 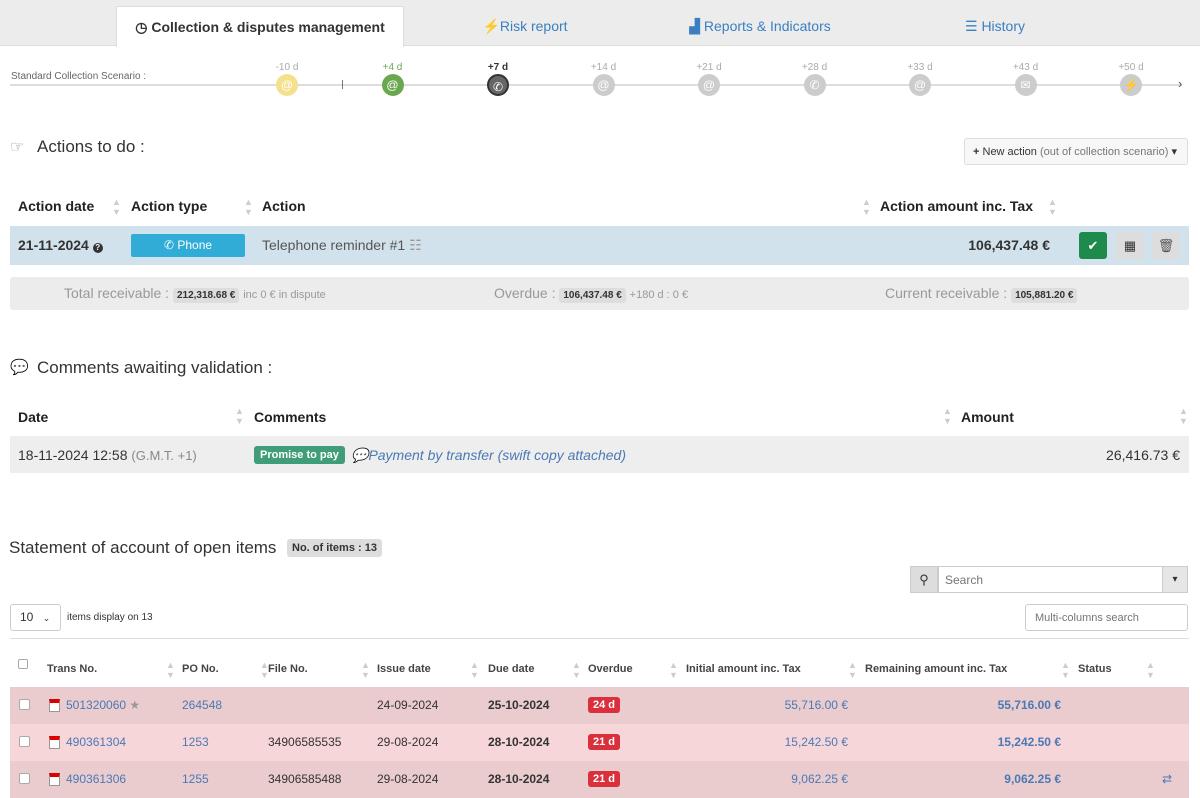 I want to click on help-icon: ?, so click(x=97, y=248).